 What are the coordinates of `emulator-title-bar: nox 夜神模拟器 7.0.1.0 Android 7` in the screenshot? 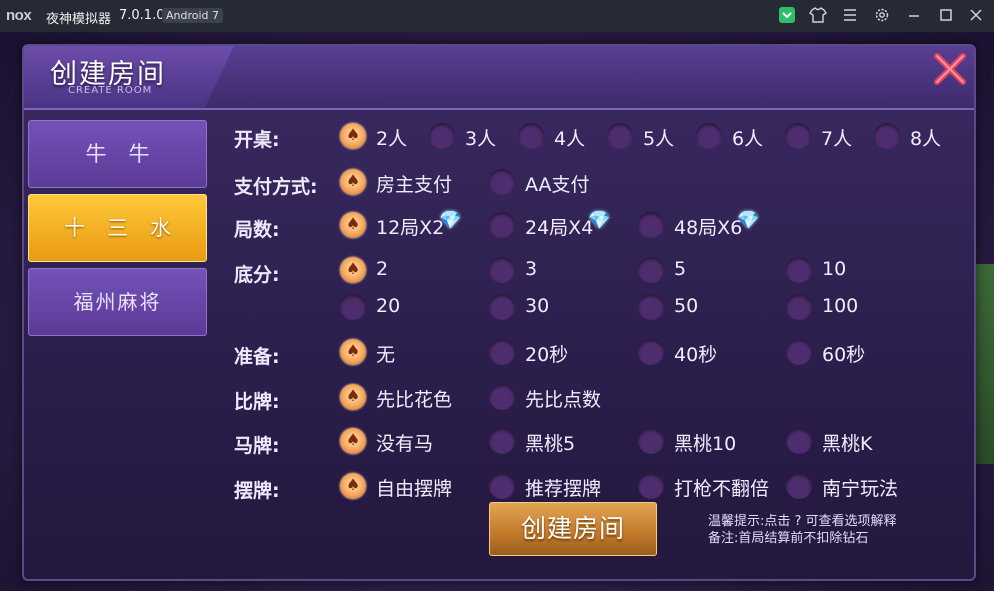 It's located at (497, 16).